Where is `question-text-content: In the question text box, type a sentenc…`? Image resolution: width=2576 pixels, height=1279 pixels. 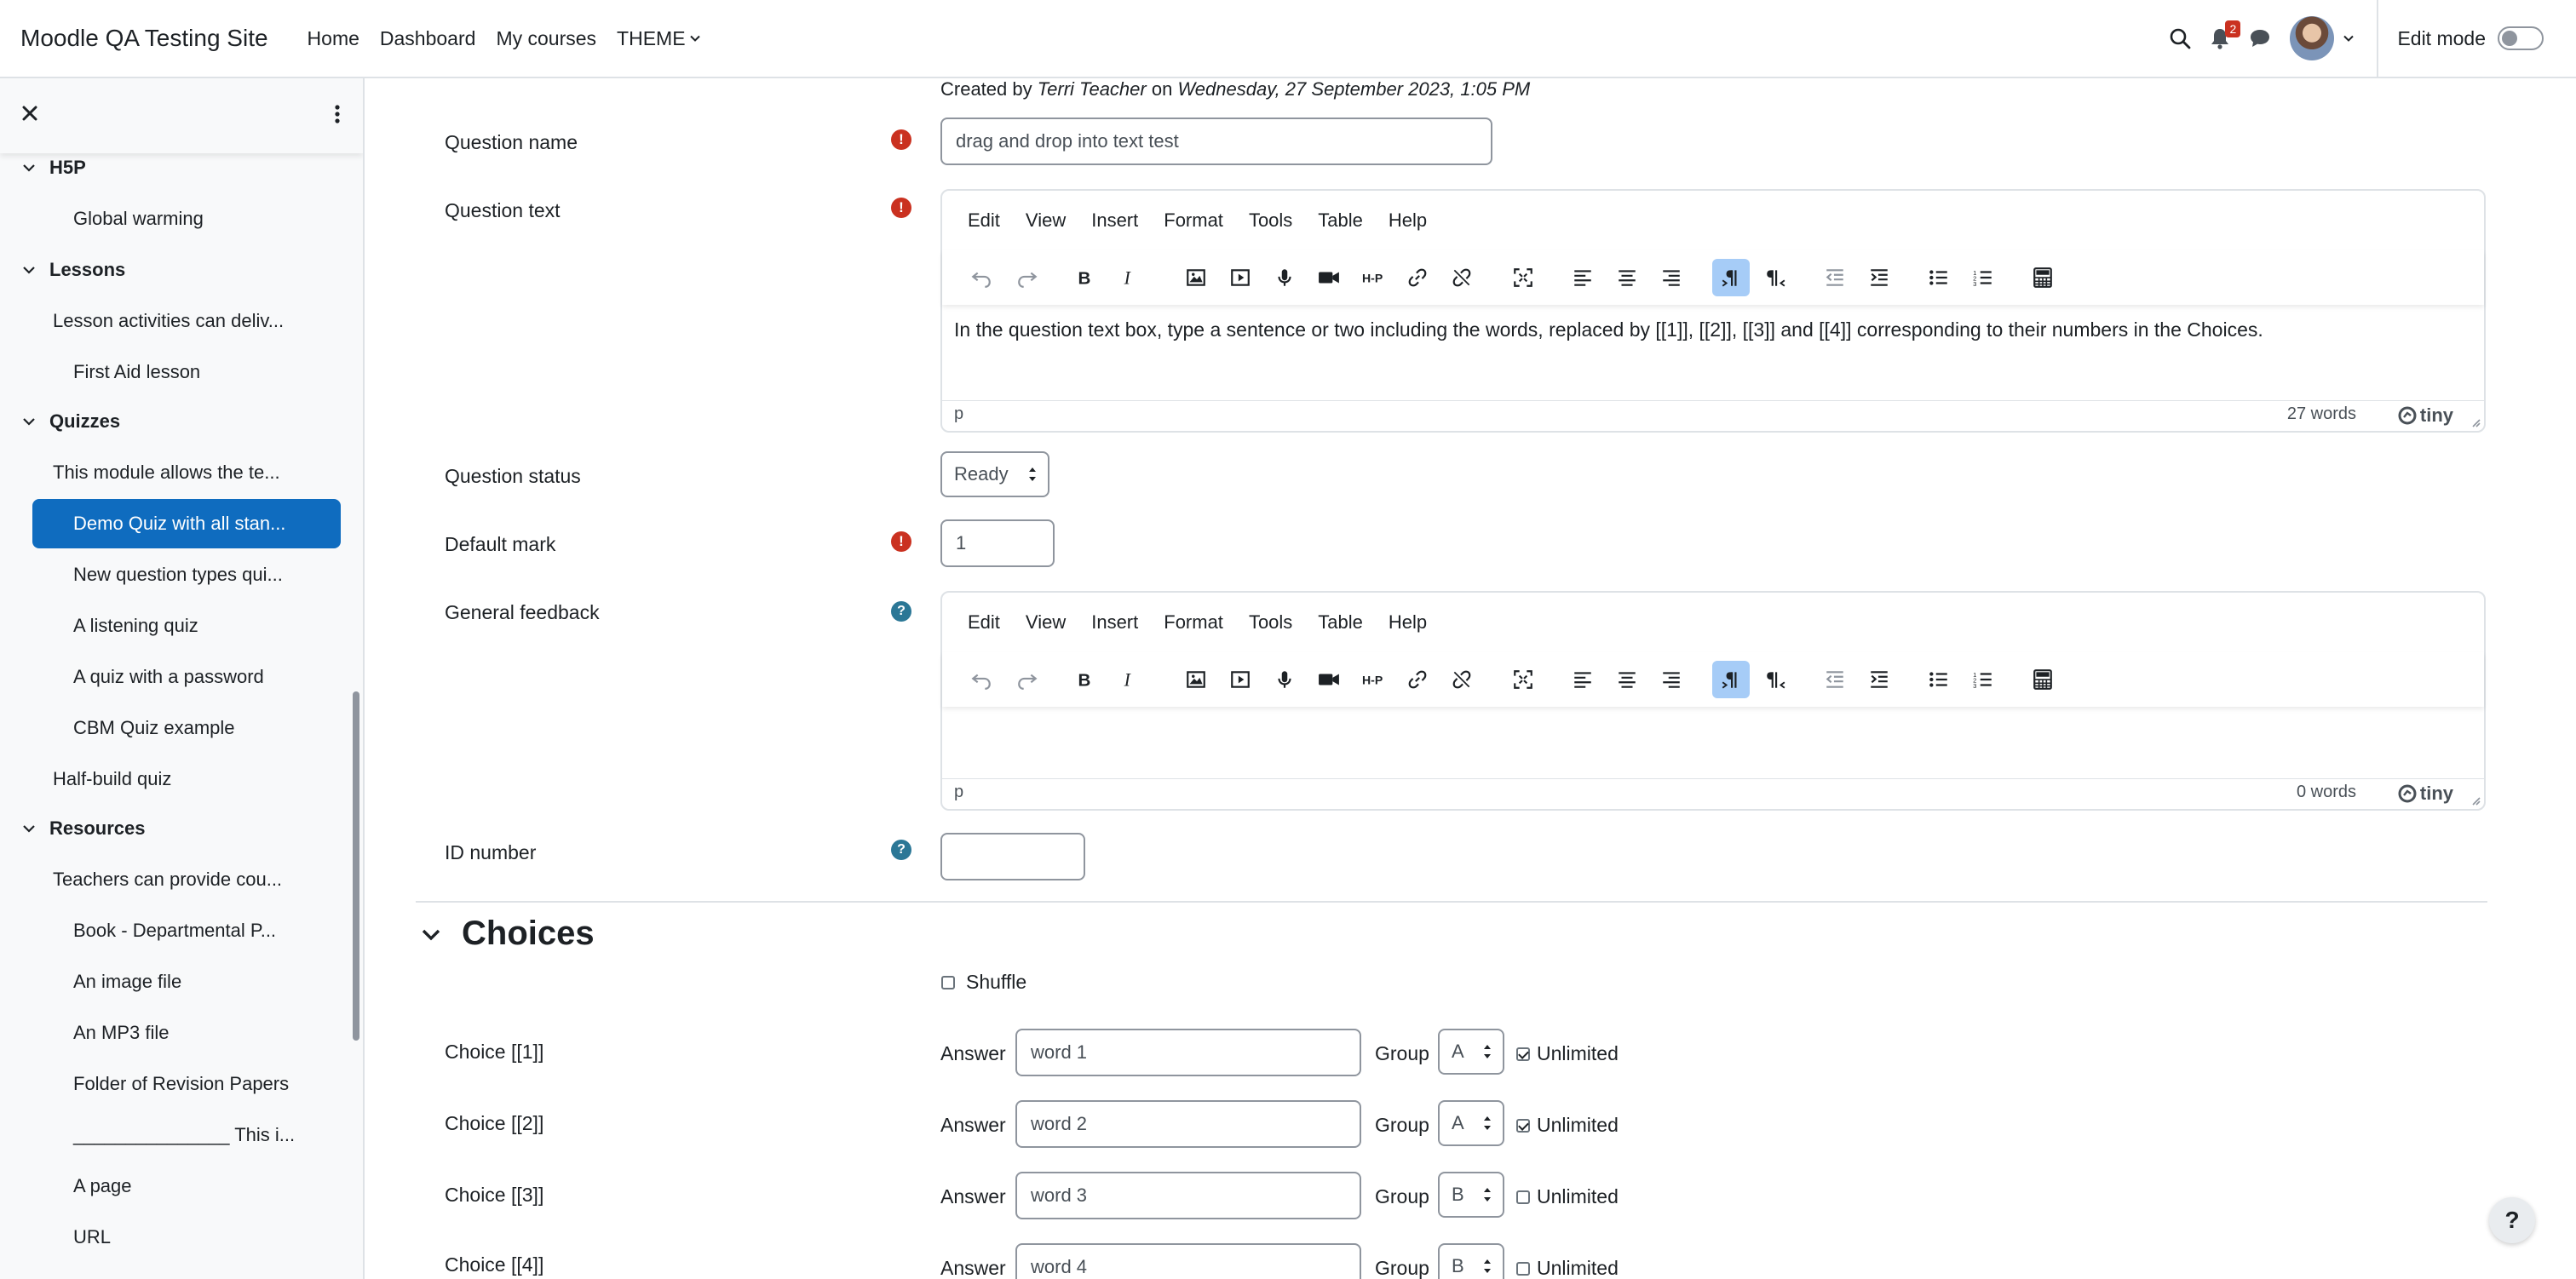
question-text-content: In the question text box, type a sentenc… is located at coordinates (1609, 330).